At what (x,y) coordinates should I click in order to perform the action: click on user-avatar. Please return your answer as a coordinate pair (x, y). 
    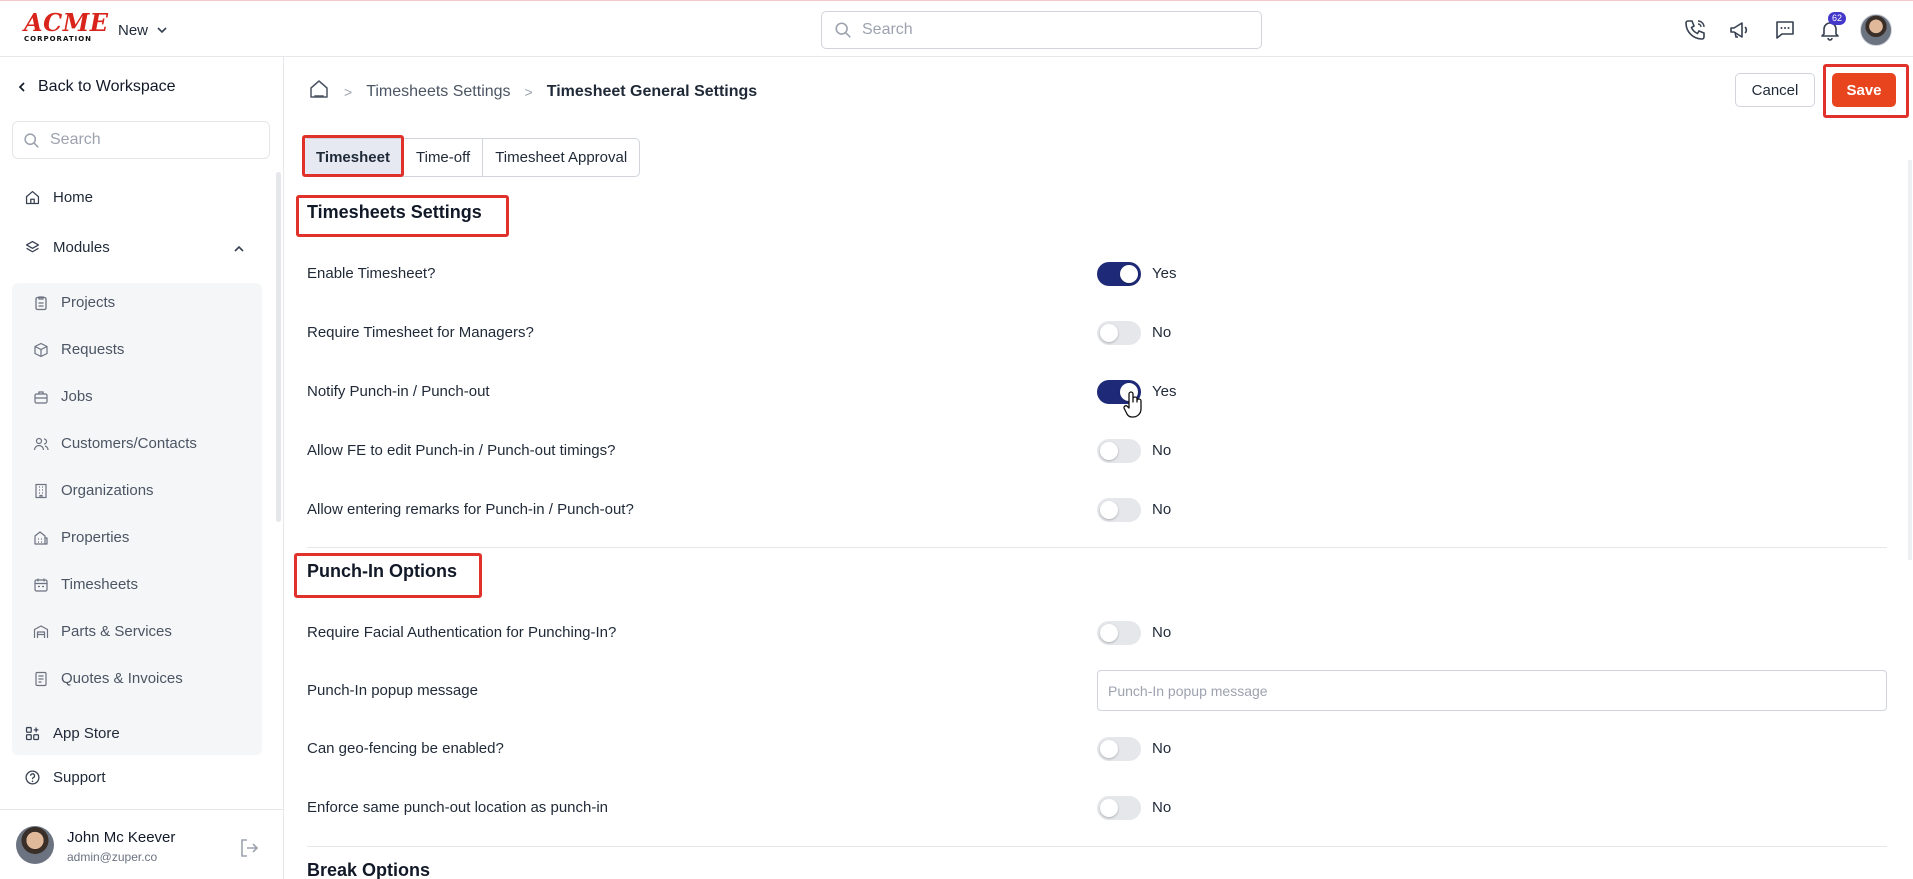
    Looking at the image, I should click on (1876, 30).